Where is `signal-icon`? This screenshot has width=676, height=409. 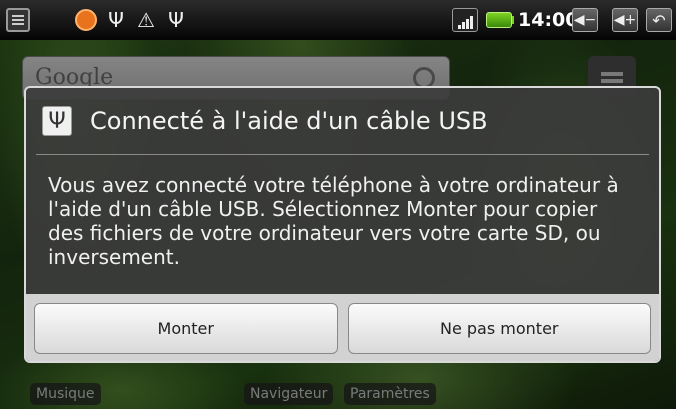
signal-icon is located at coordinates (465, 20).